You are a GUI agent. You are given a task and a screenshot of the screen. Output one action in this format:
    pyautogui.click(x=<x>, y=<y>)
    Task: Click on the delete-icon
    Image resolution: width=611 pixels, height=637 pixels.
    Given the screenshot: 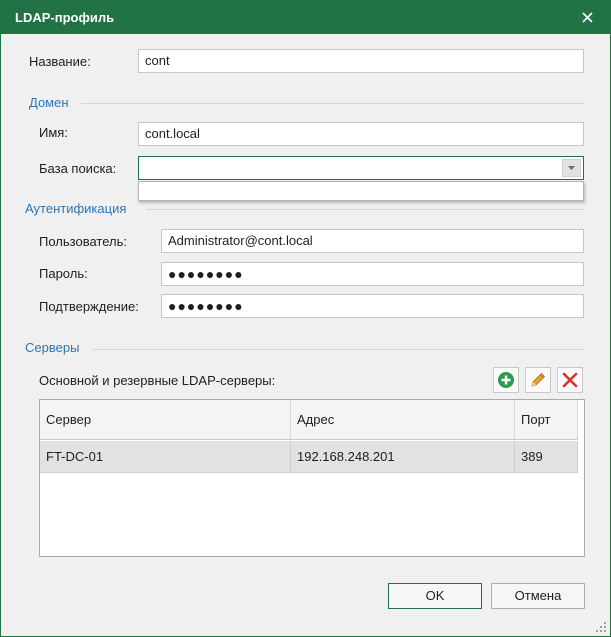 What is the action you would take?
    pyautogui.click(x=570, y=380)
    